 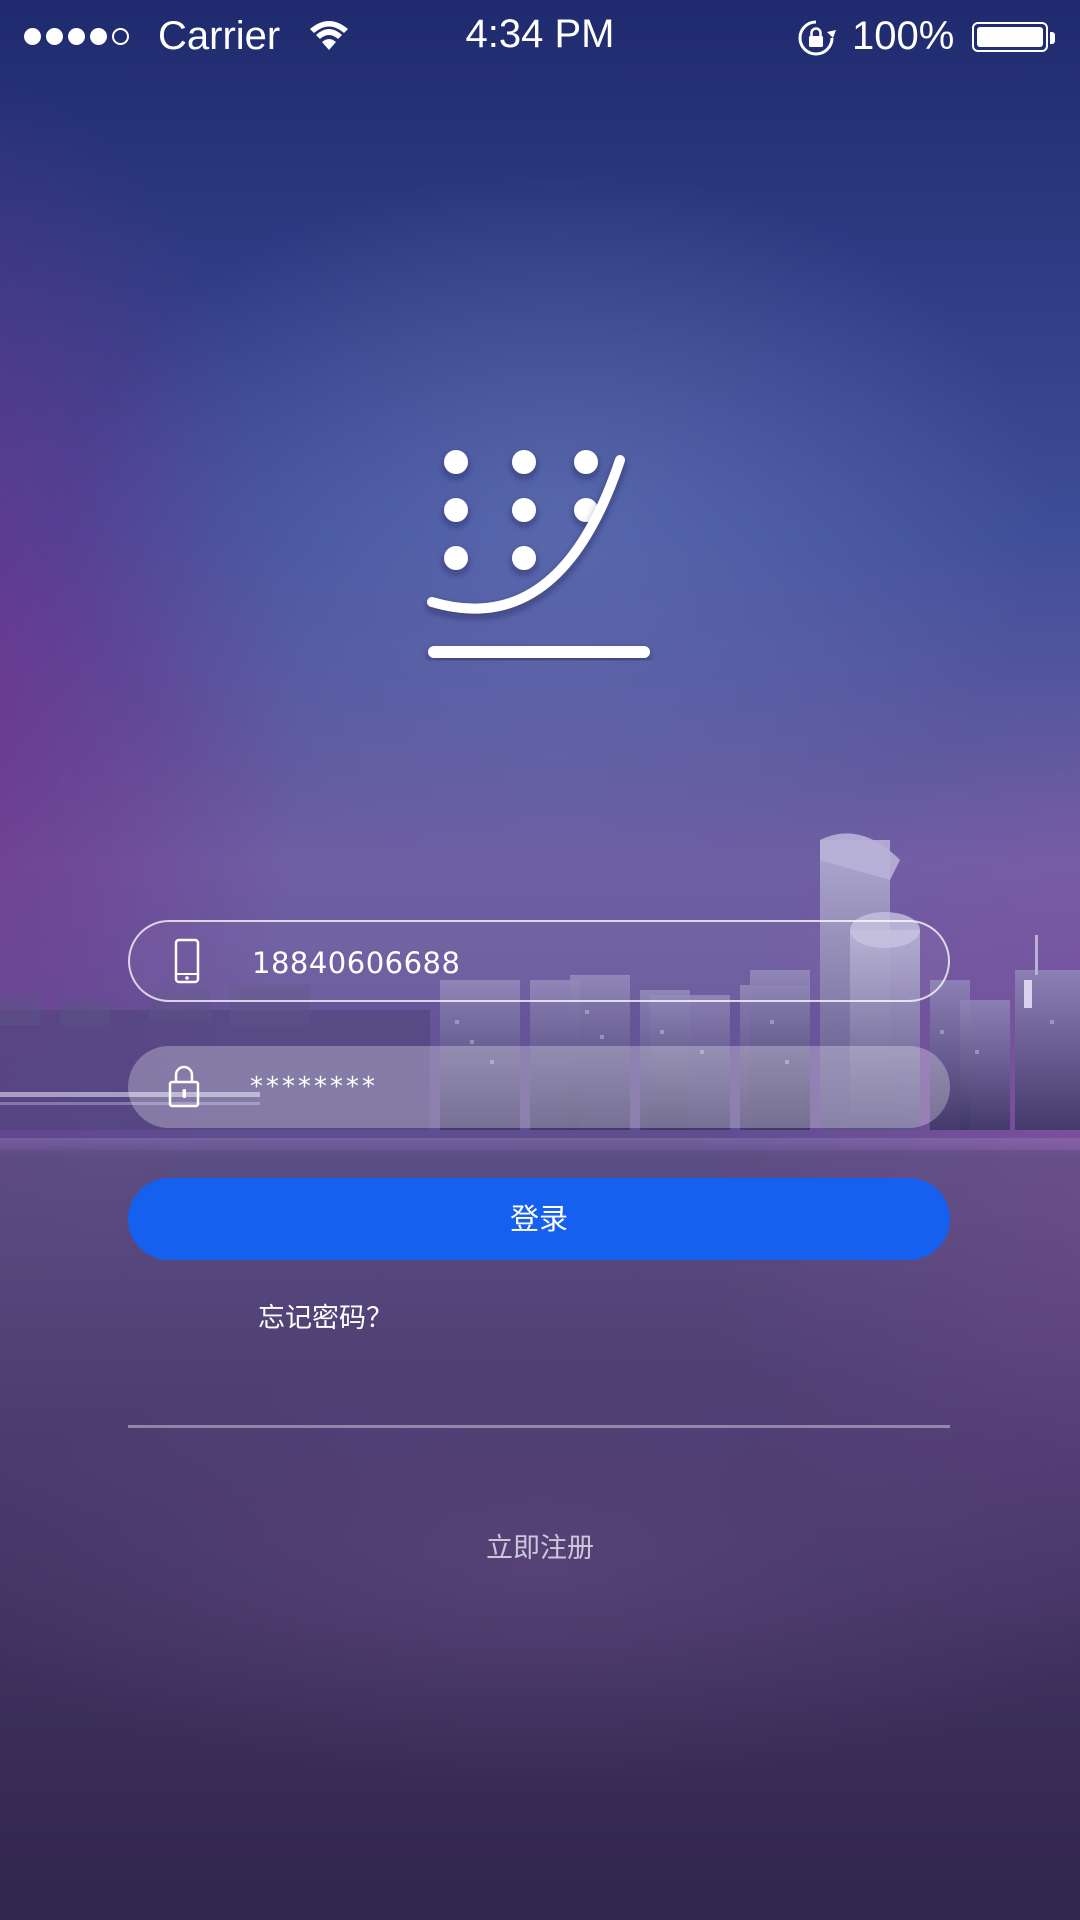 What do you see at coordinates (539, 1426) in the screenshot?
I see `divider` at bounding box center [539, 1426].